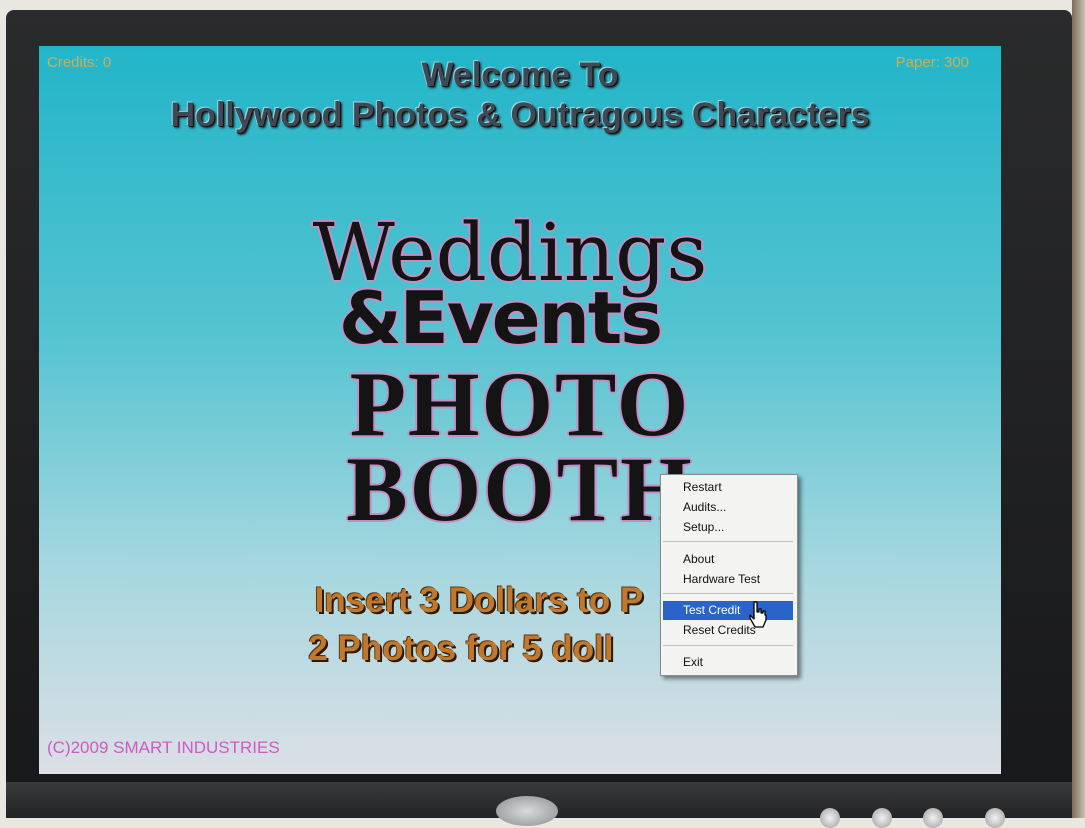 This screenshot has height=828, width=1085. Describe the element at coordinates (500, 318) in the screenshot. I see `logo-events: &Events` at that location.